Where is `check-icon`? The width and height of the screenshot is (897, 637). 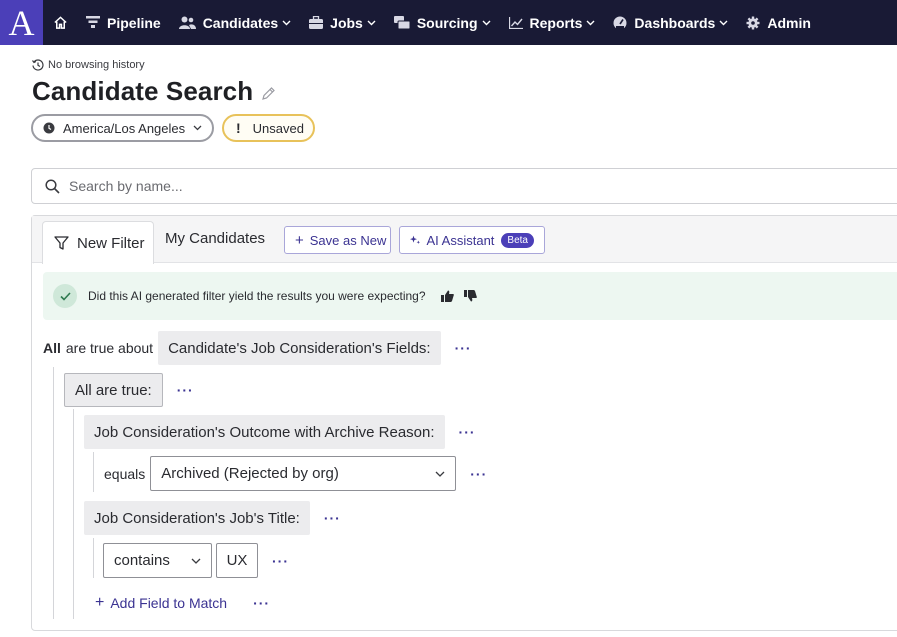
check-icon is located at coordinates (65, 296).